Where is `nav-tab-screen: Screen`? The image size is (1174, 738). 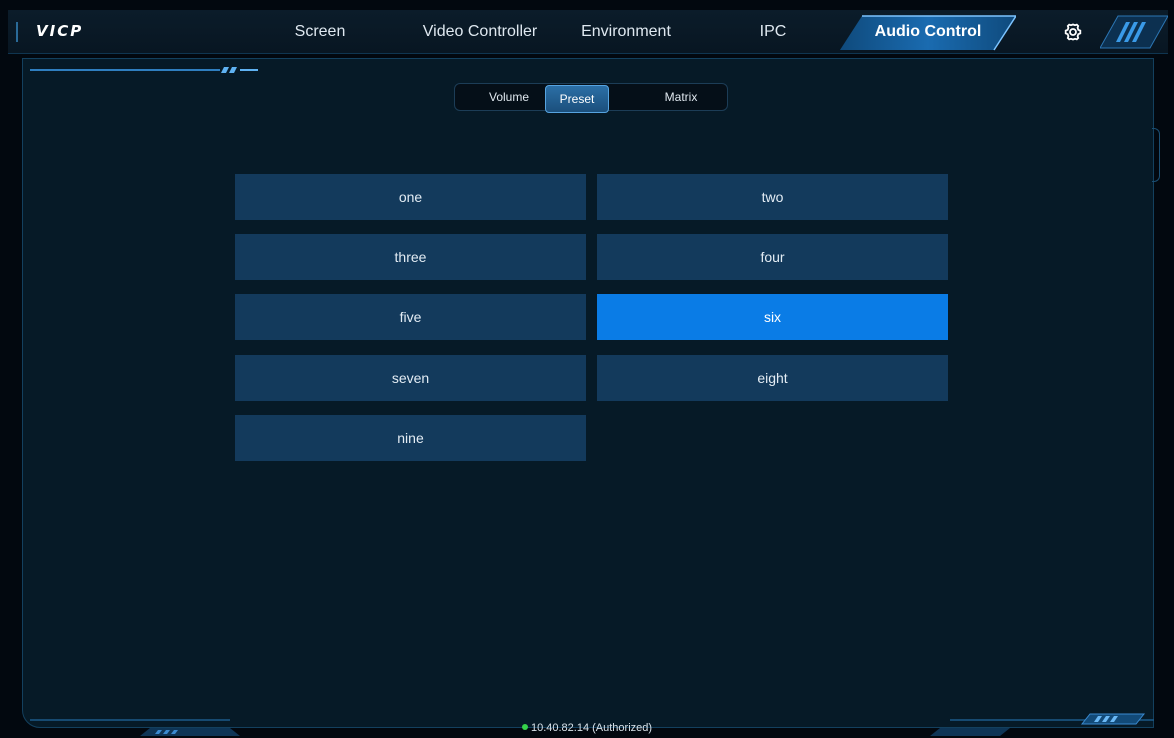 nav-tab-screen: Screen is located at coordinates (320, 32).